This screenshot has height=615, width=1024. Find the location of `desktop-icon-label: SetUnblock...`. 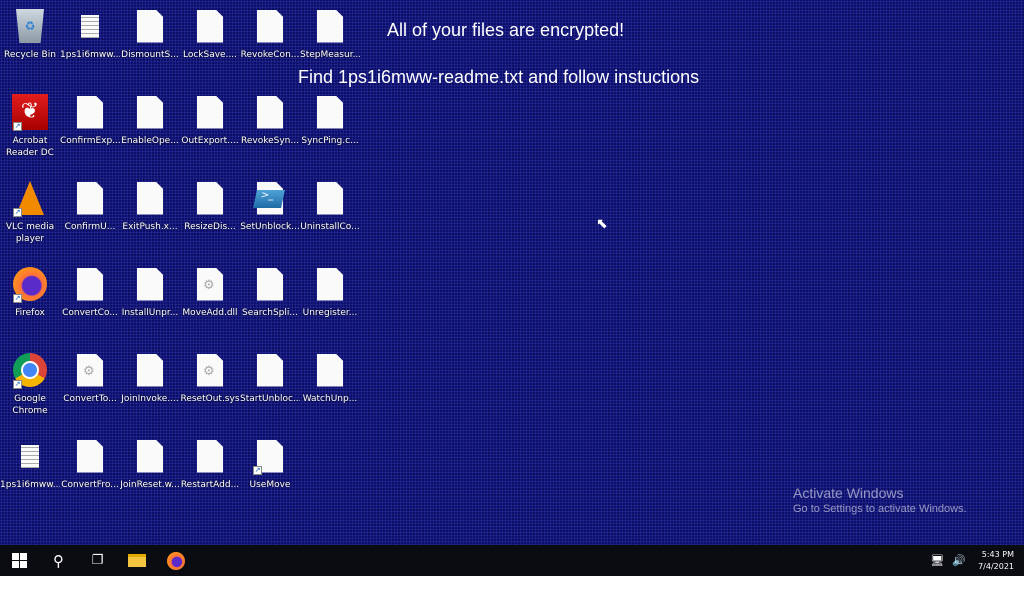

desktop-icon-label: SetUnblock... is located at coordinates (270, 227).